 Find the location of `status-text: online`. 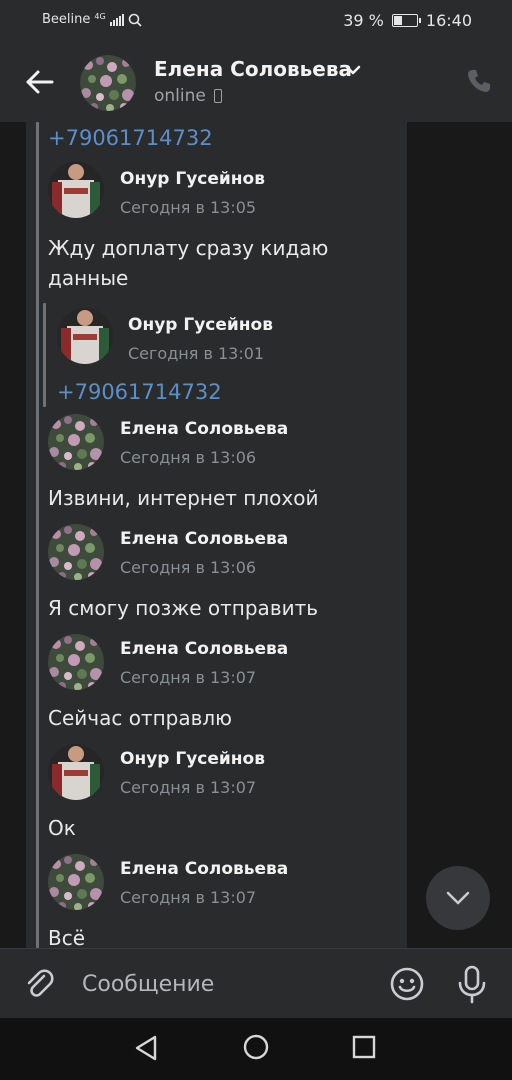

status-text: online is located at coordinates (180, 96).